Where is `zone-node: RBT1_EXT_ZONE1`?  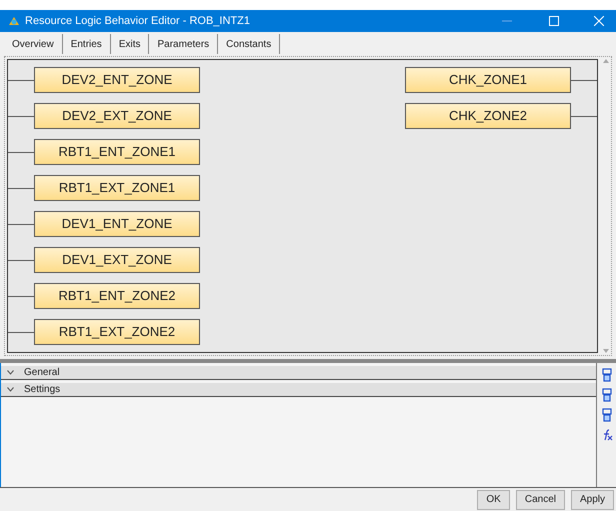
zone-node: RBT1_EXT_ZONE1 is located at coordinates (117, 188).